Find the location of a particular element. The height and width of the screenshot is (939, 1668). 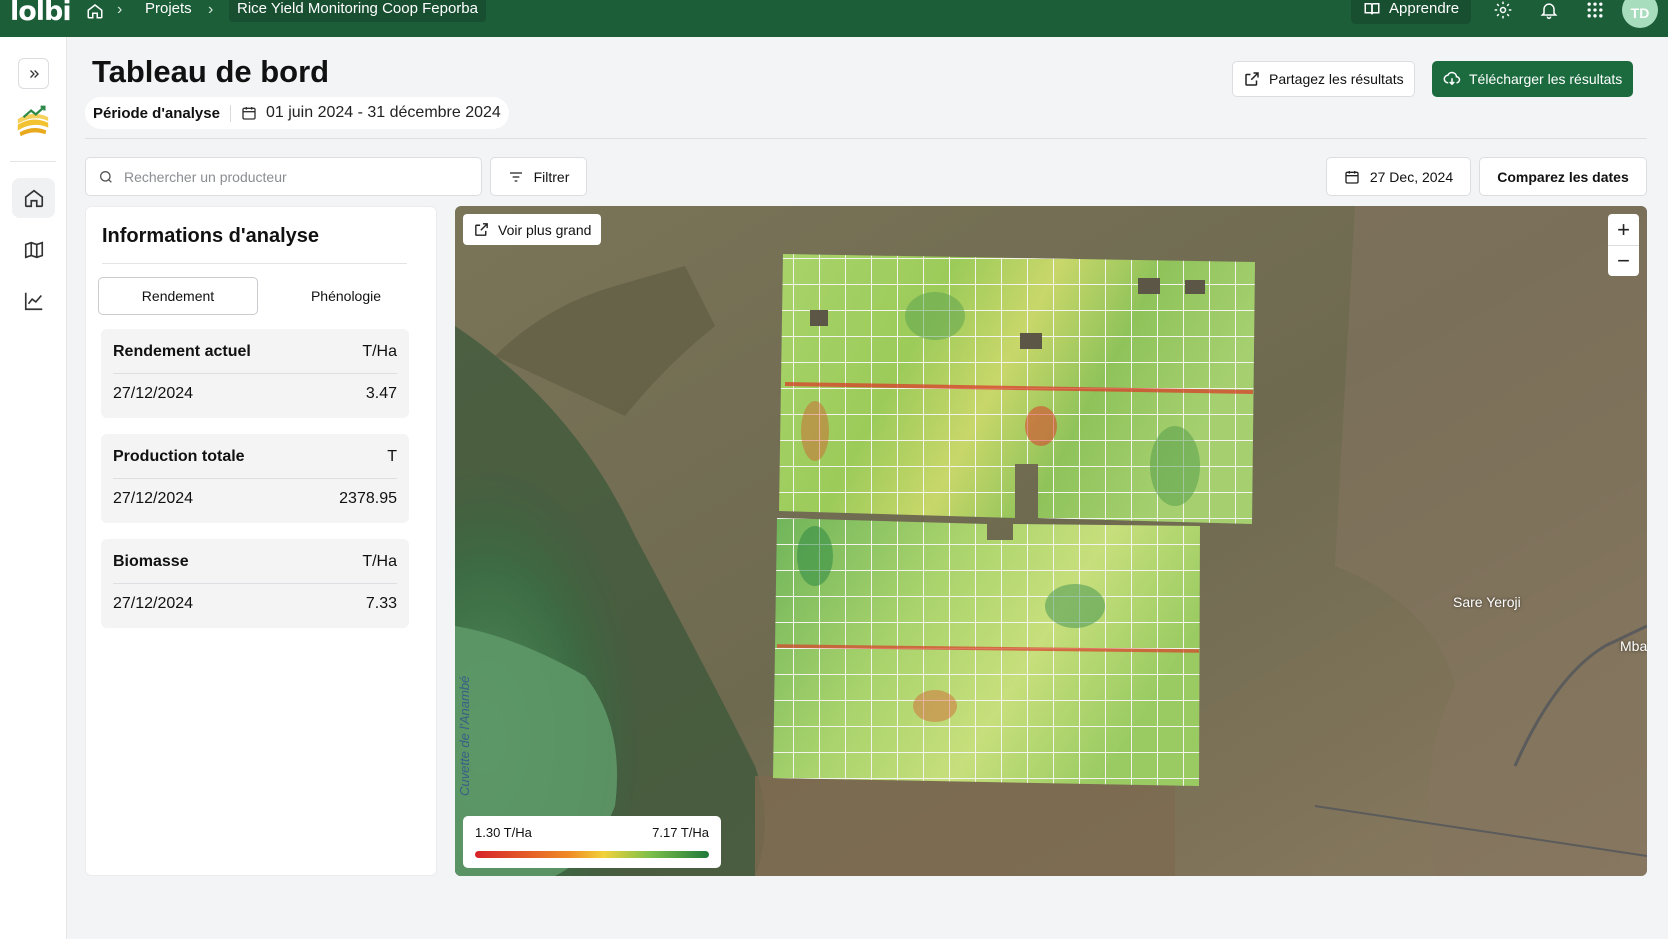

date-picker-button: 27 Dec, 2024 is located at coordinates (1398, 176).